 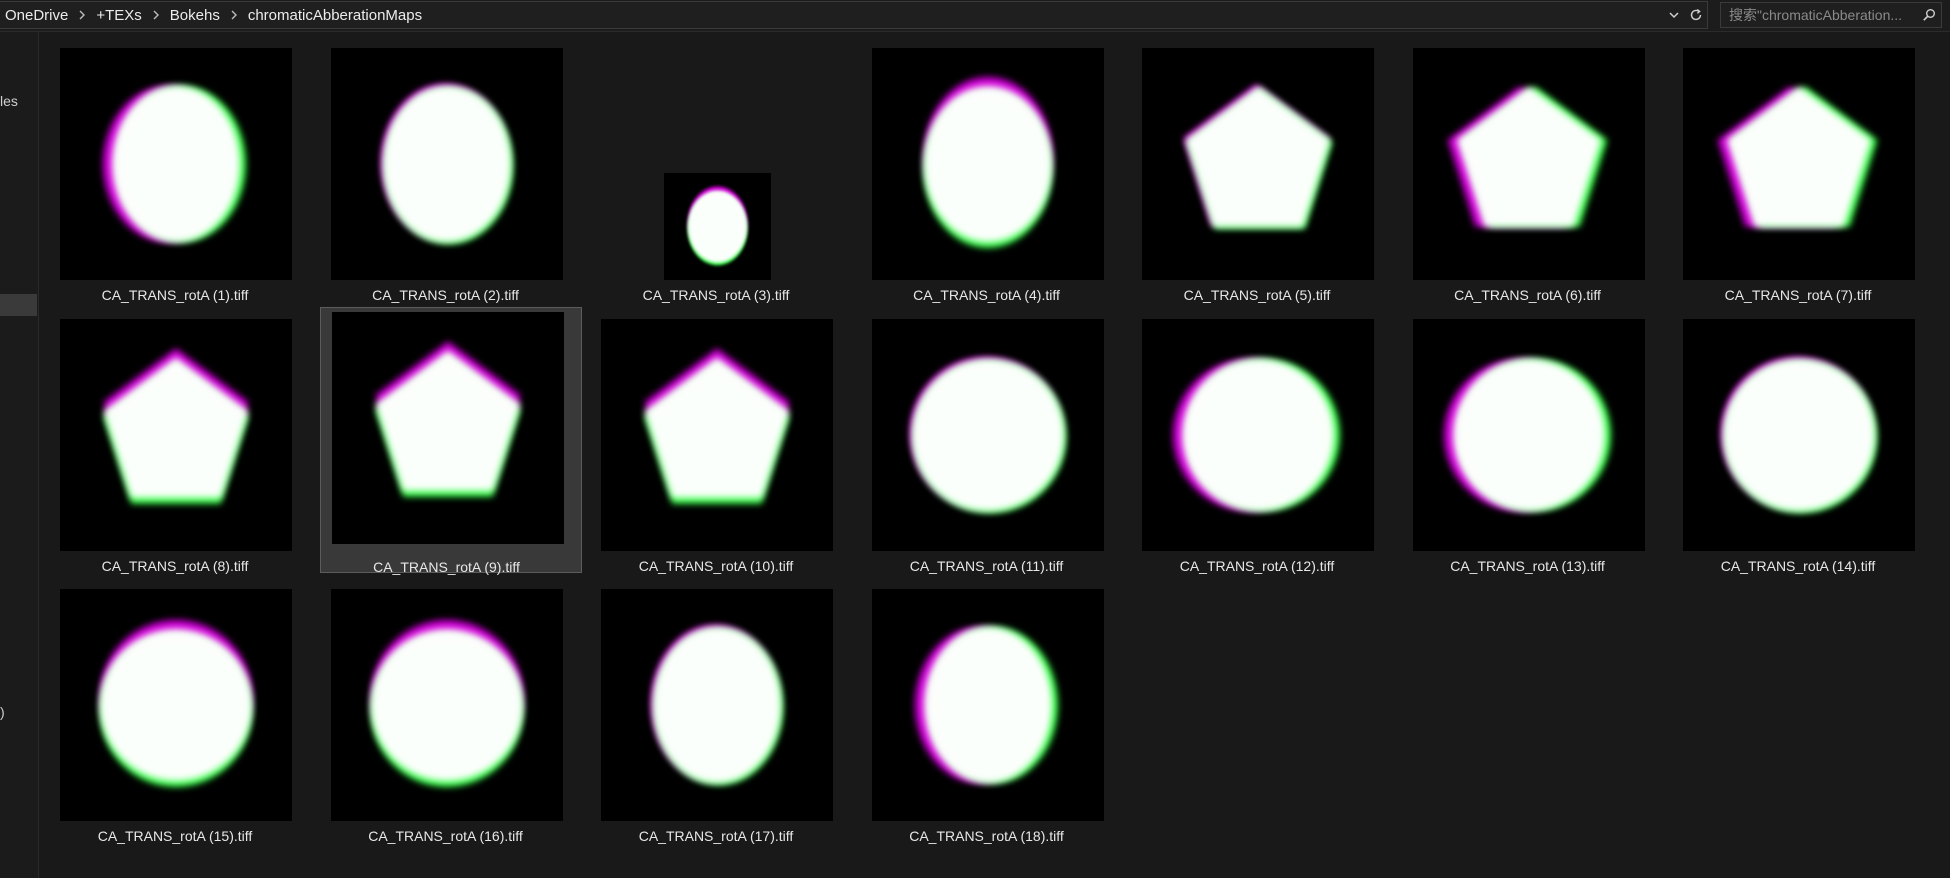 What do you see at coordinates (445, 836) in the screenshot?
I see `file-name: CA_TRANS_rotA (16).tiff` at bounding box center [445, 836].